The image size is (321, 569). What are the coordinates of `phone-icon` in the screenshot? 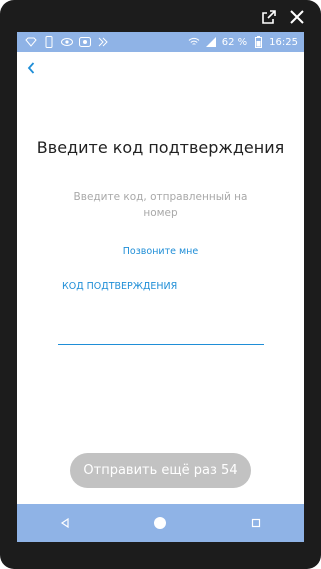 It's located at (49, 42).